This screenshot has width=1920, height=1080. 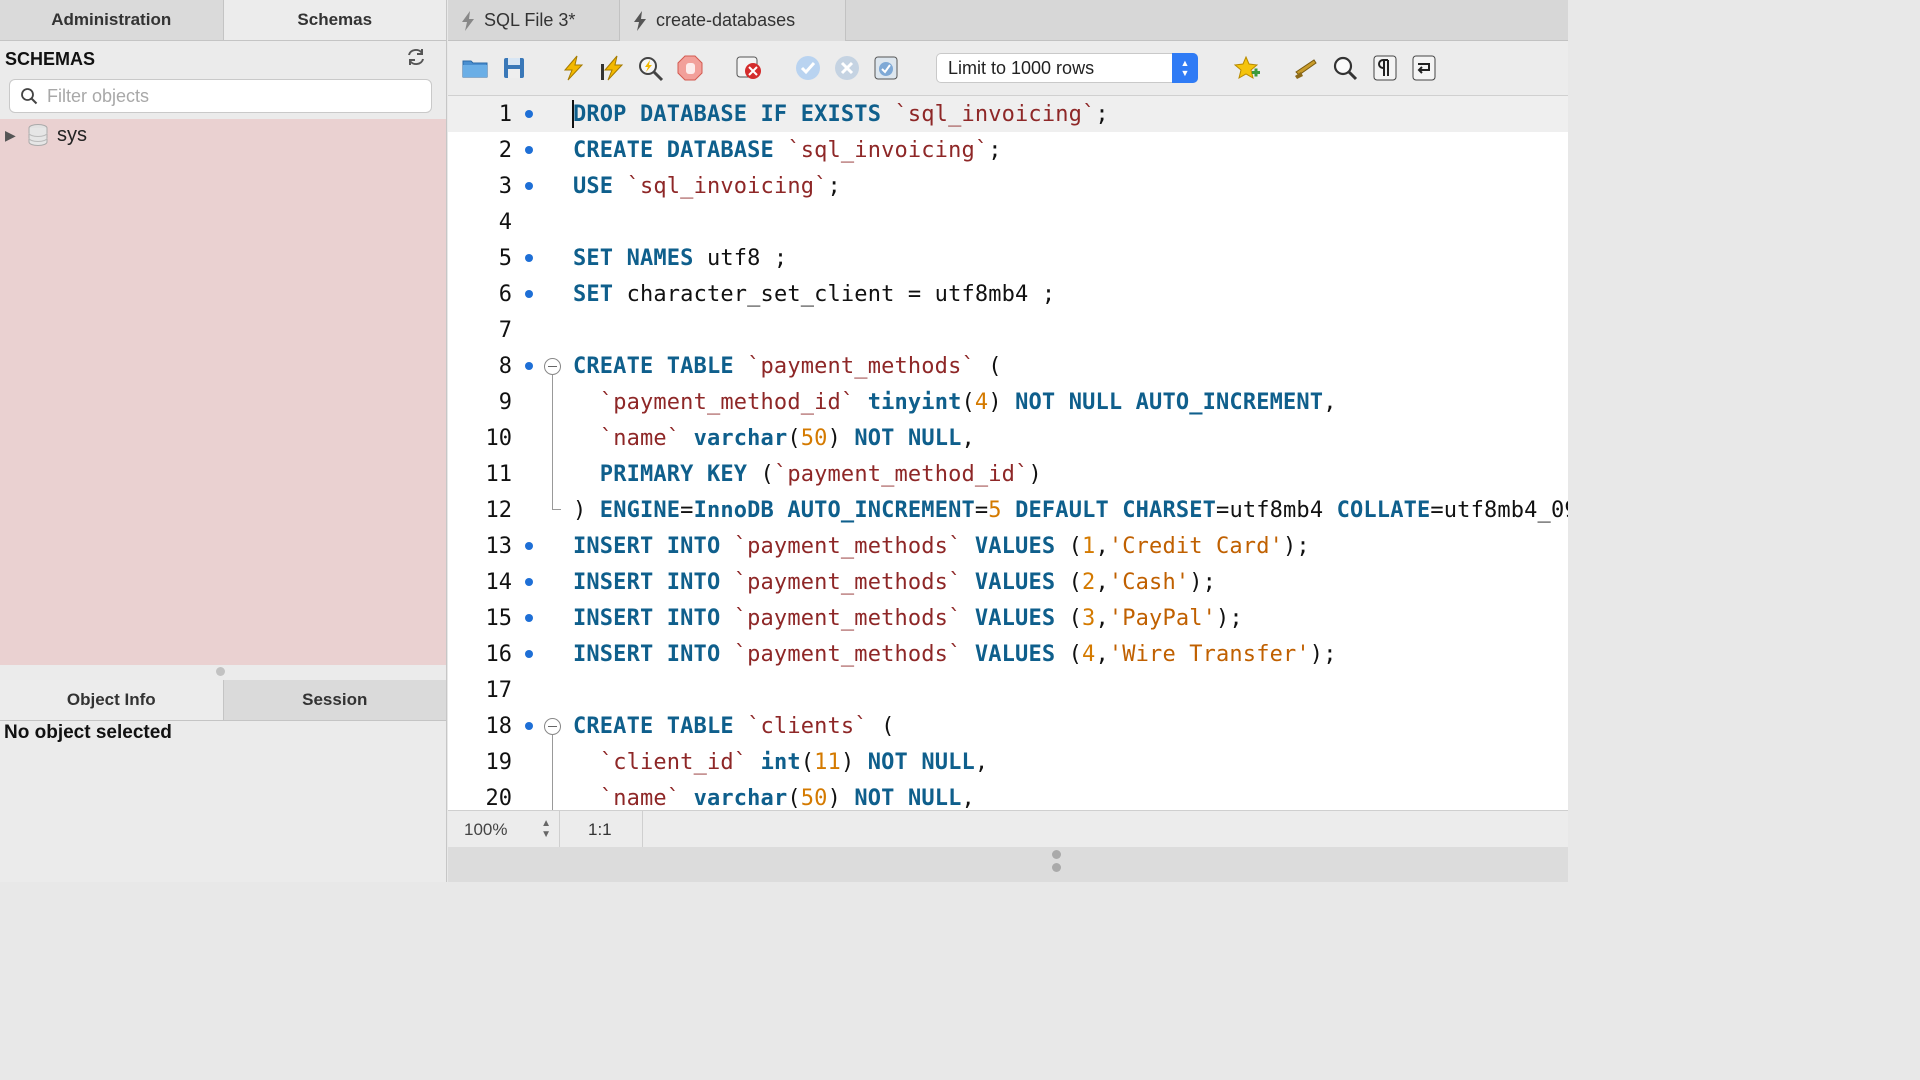 What do you see at coordinates (112, 700) in the screenshot?
I see `tab-object-info: Object Info` at bounding box center [112, 700].